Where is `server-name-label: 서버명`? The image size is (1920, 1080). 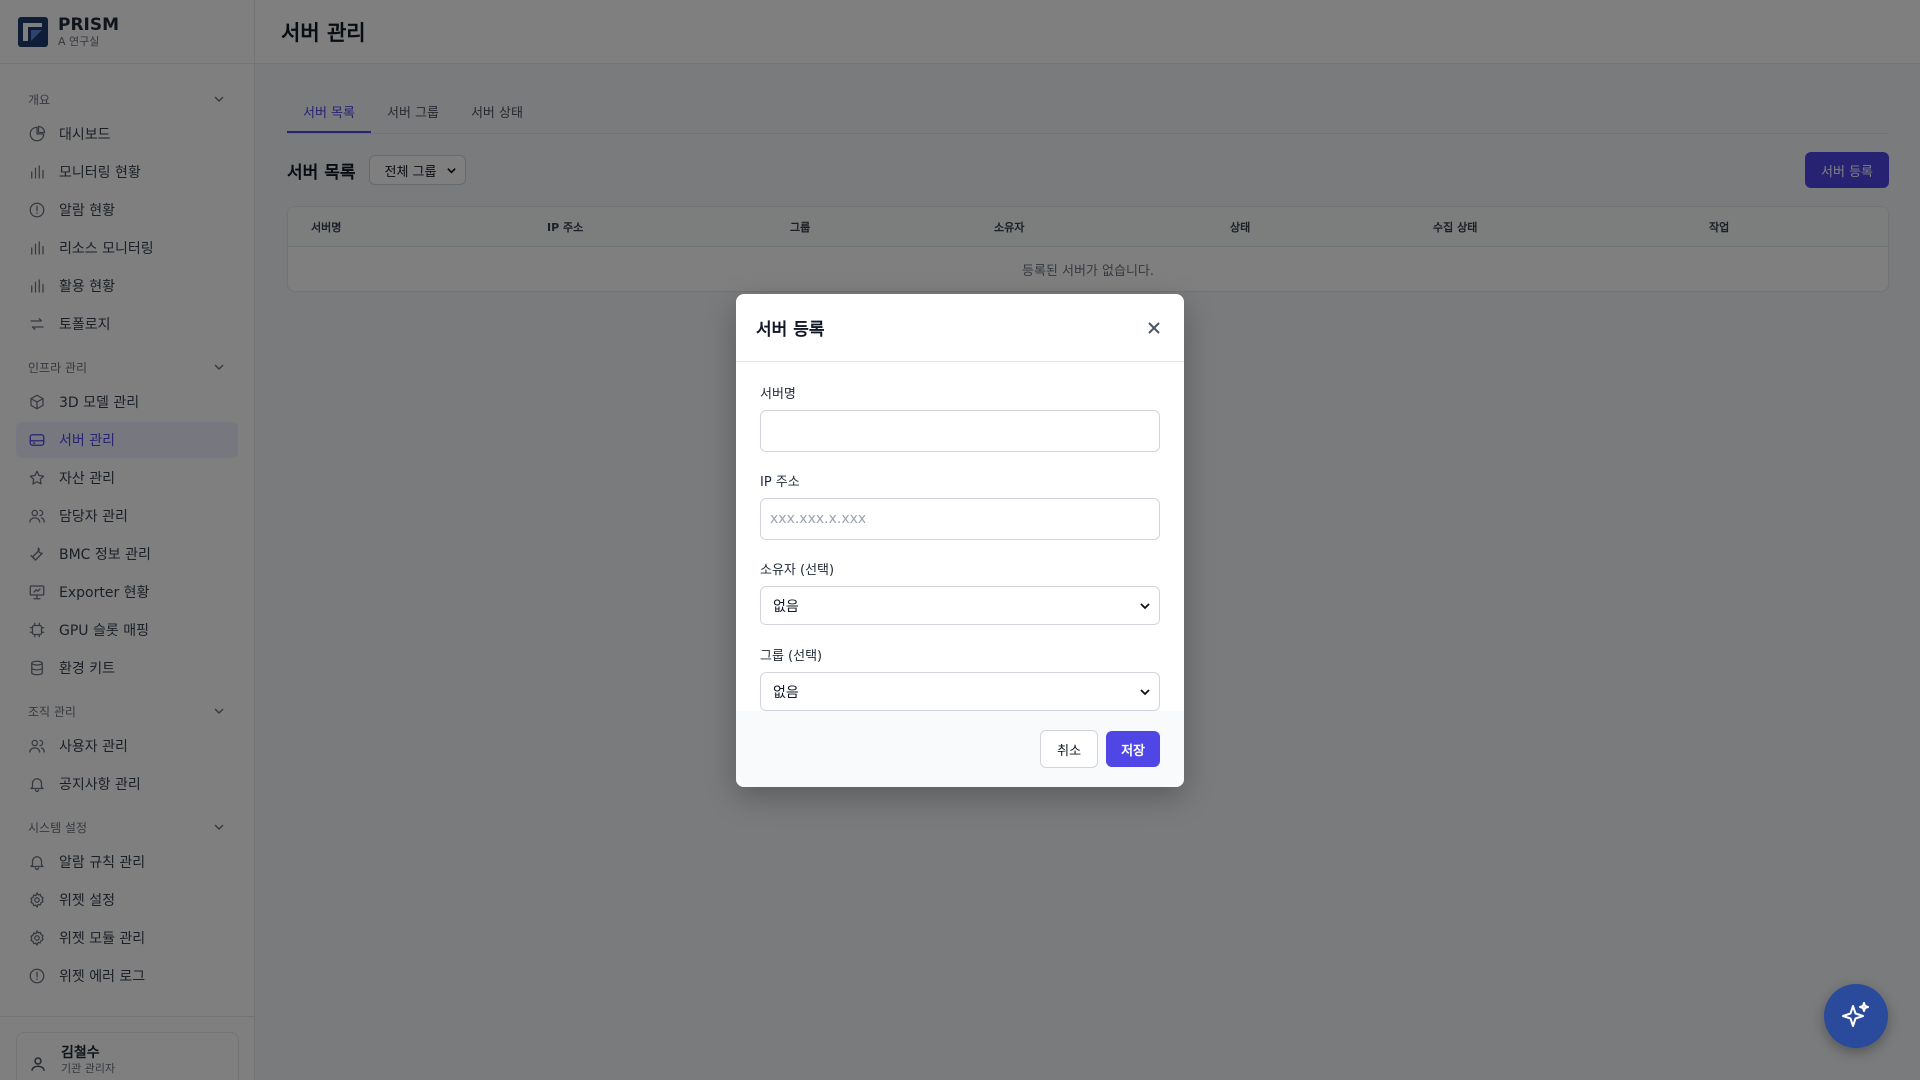
server-name-label: 서버명 is located at coordinates (778, 394).